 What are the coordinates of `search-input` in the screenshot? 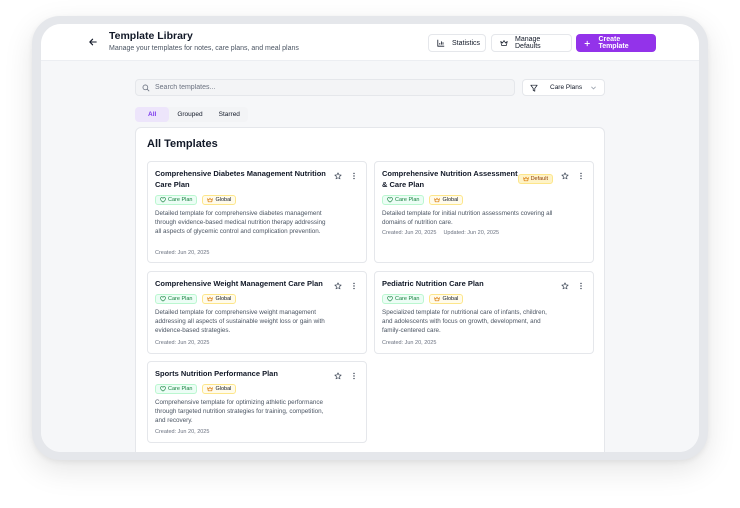 It's located at (325, 87).